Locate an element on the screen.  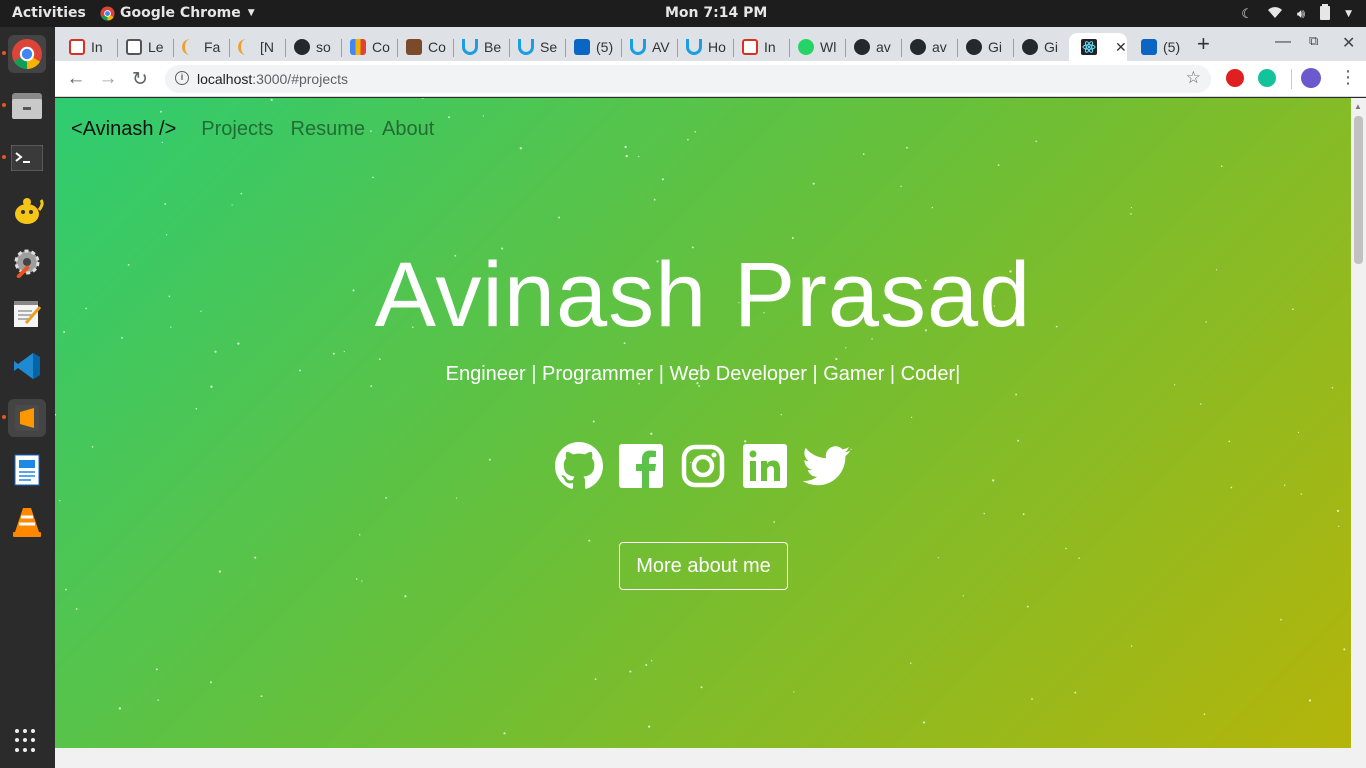
vscode-icon is located at coordinates (27, 366).